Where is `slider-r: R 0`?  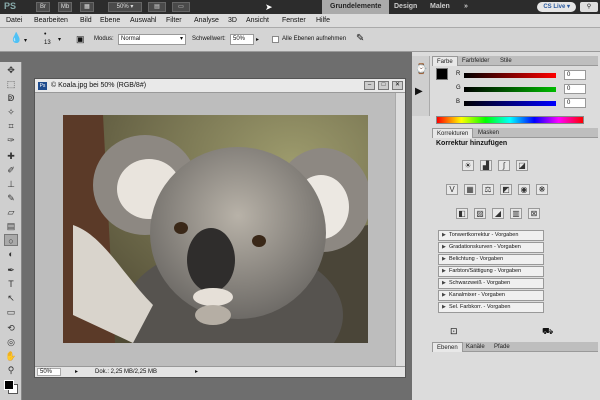 slider-r: R 0 is located at coordinates (526, 75).